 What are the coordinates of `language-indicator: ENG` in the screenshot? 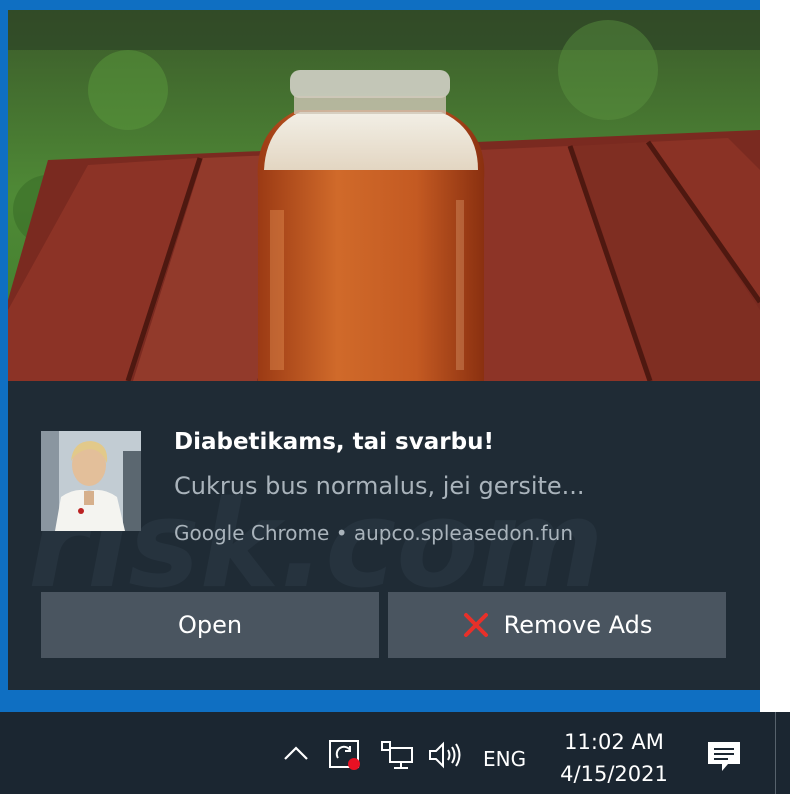 It's located at (504, 759).